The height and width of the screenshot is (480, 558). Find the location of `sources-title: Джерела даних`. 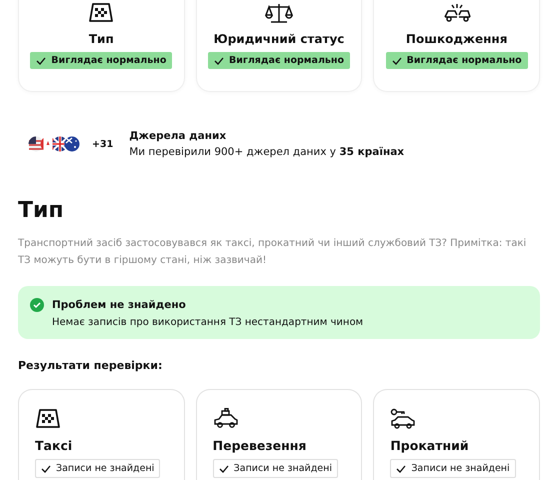

sources-title: Джерела даних is located at coordinates (178, 136).